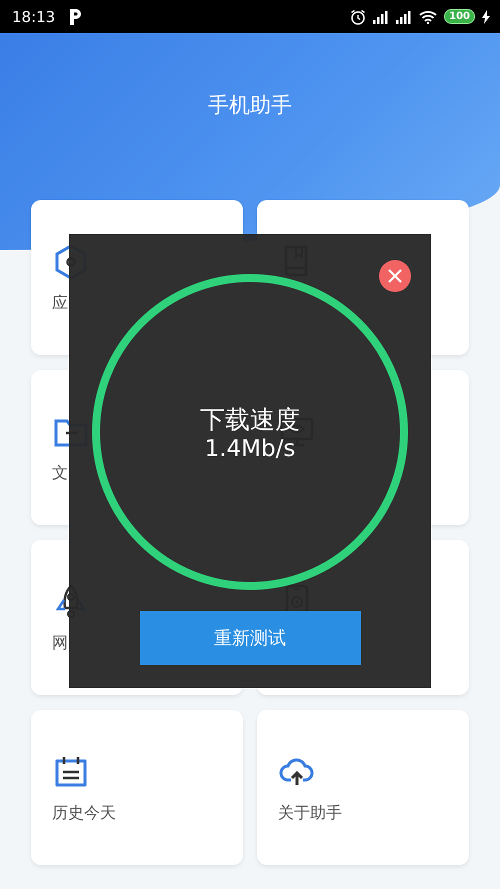 This screenshot has width=500, height=889. Describe the element at coordinates (310, 813) in the screenshot. I see `tile-label: 关于助手` at that location.